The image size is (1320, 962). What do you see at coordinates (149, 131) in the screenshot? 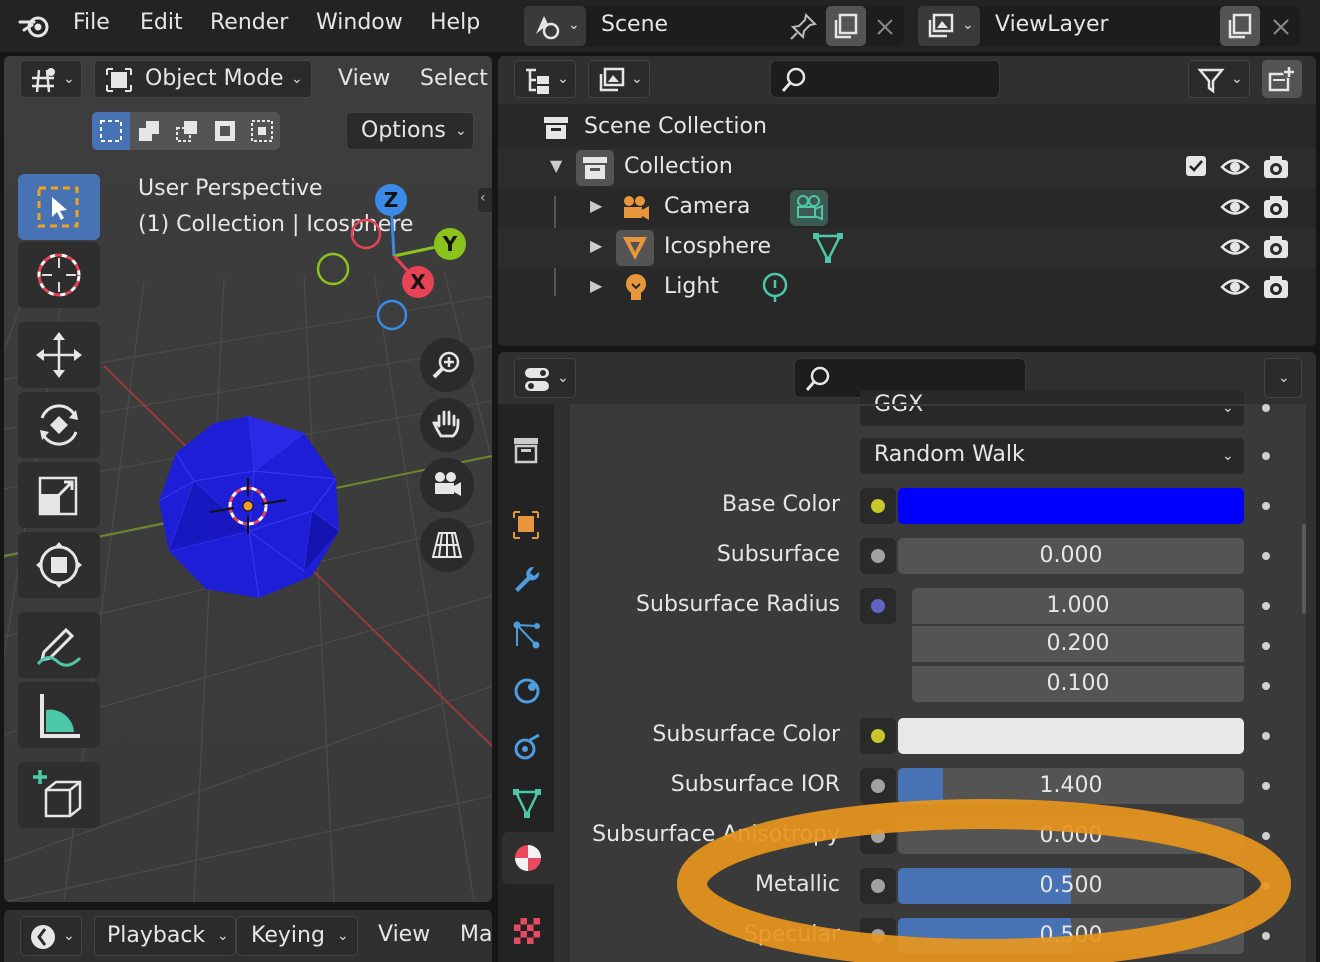
I see `select-extend-button` at bounding box center [149, 131].